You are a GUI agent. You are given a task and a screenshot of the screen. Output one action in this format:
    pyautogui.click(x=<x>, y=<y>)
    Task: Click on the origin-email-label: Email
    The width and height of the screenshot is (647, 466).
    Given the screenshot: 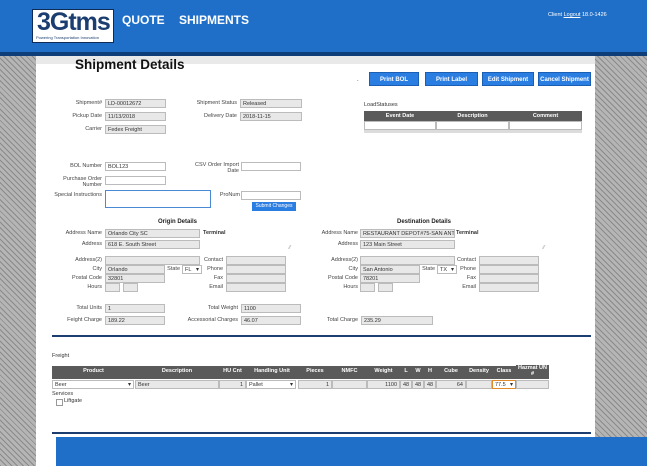 What is the action you would take?
    pyautogui.click(x=216, y=287)
    